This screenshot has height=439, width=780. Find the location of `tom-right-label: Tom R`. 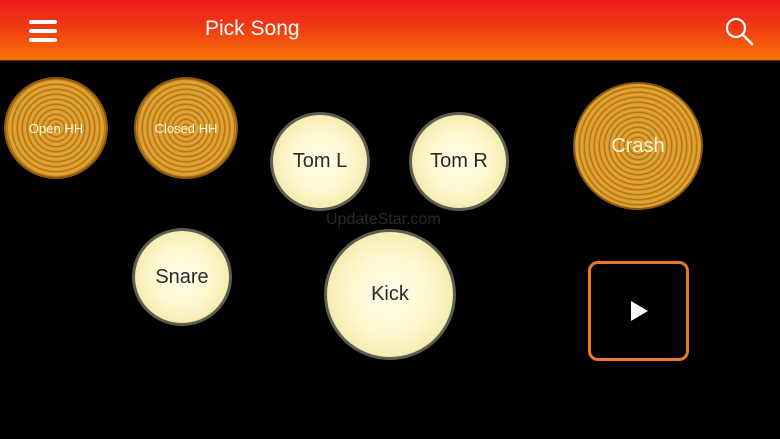

tom-right-label: Tom R is located at coordinates (459, 161).